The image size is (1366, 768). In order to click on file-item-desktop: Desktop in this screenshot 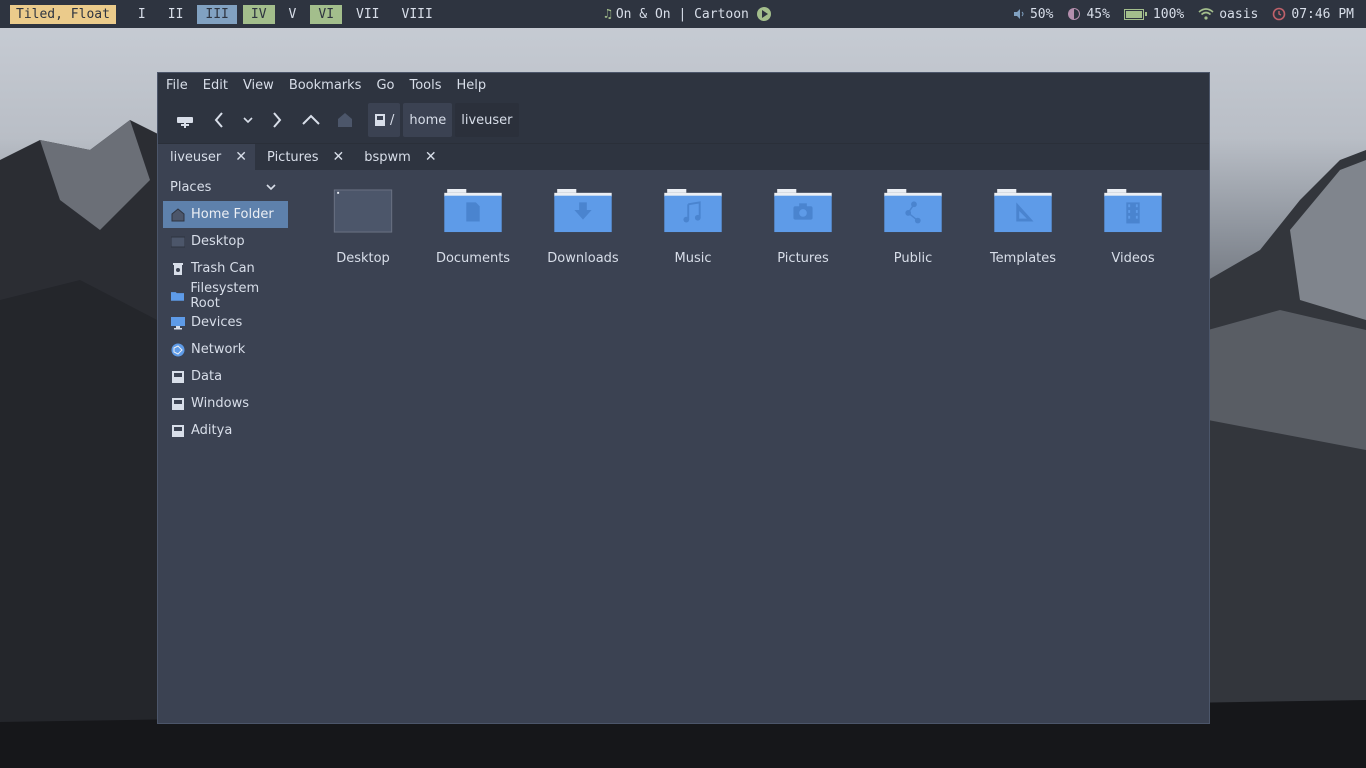, I will do `click(363, 227)`.